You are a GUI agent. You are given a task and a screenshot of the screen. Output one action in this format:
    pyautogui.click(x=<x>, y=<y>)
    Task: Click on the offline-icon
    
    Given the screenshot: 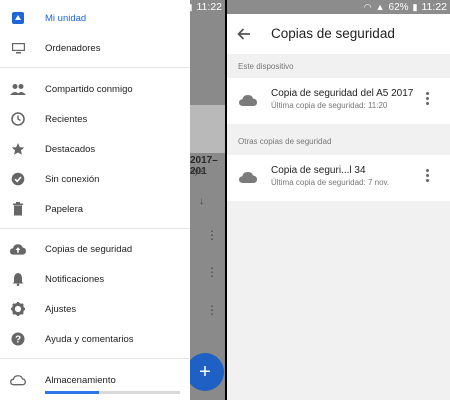 What is the action you would take?
    pyautogui.click(x=18, y=179)
    